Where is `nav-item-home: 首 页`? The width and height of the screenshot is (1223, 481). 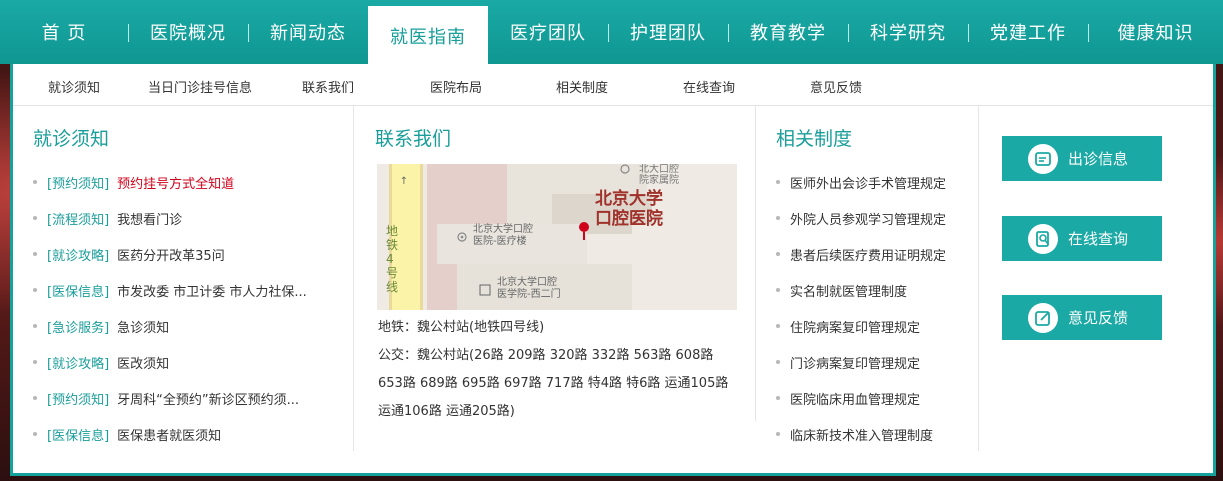
nav-item-home: 首 页 is located at coordinates (64, 32).